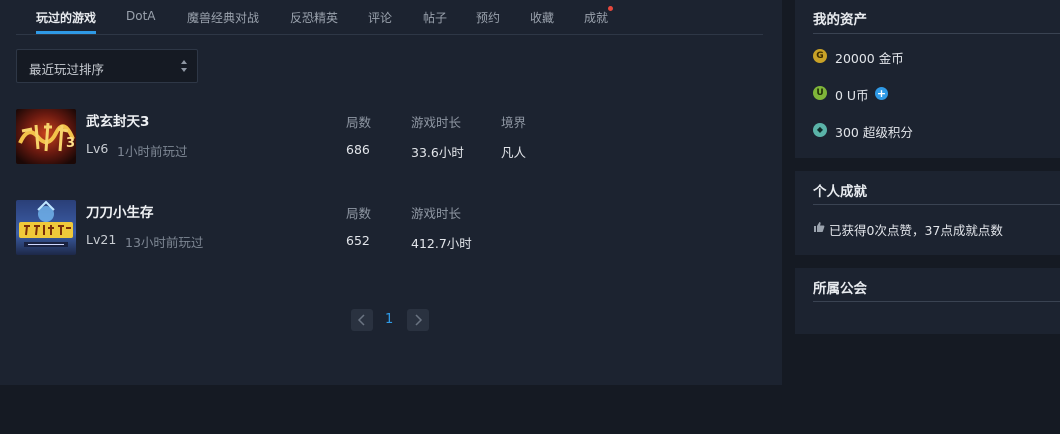 The width and height of the screenshot is (1060, 434). What do you see at coordinates (819, 227) in the screenshot?
I see `thumbs-up-icon` at bounding box center [819, 227].